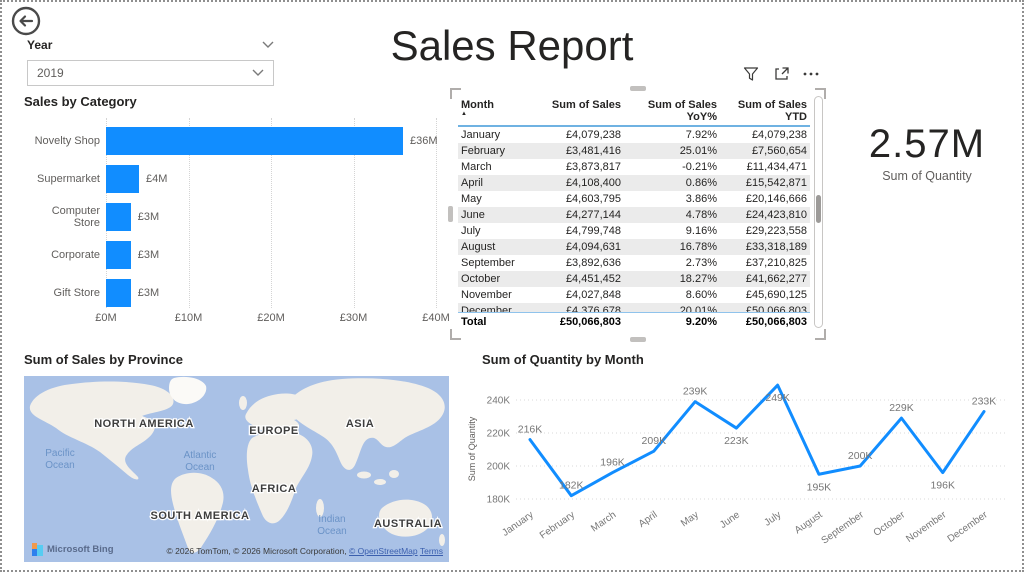 The width and height of the screenshot is (1024, 572). What do you see at coordinates (486, 295) in the screenshot?
I see `table-cell: November` at bounding box center [486, 295].